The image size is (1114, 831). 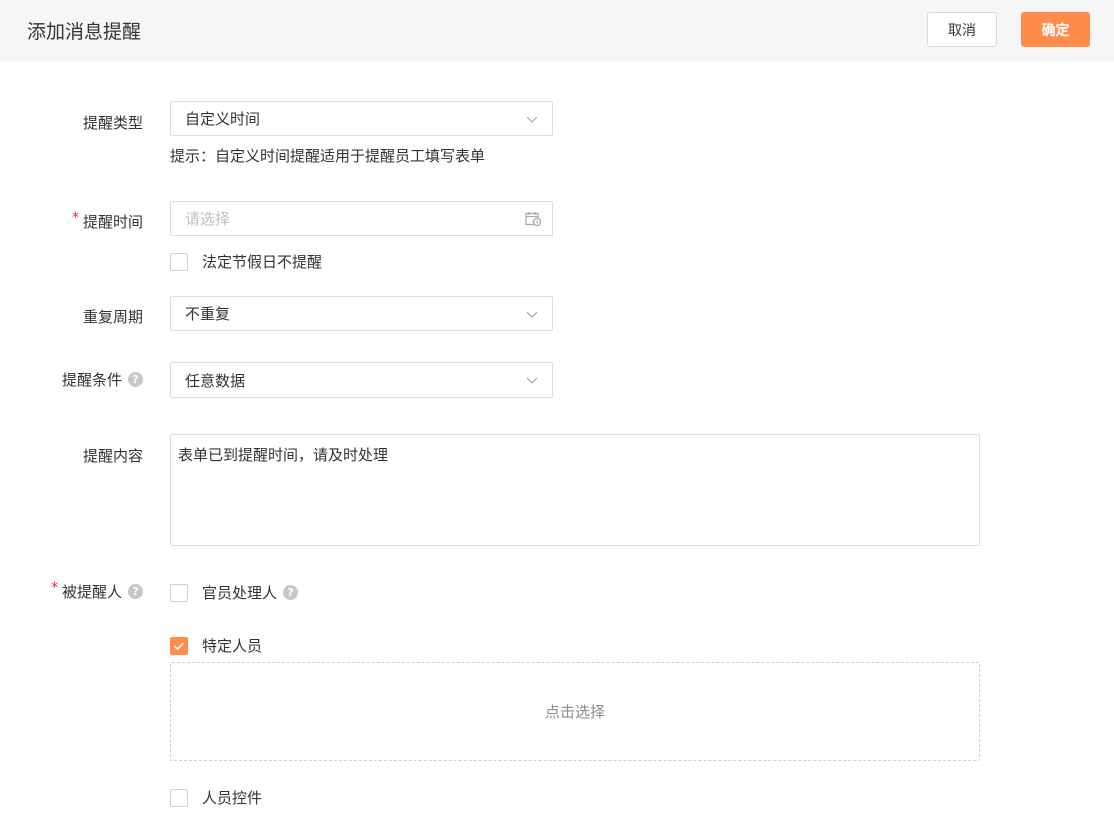 I want to click on specific-option-label: 特定人员, so click(x=232, y=646).